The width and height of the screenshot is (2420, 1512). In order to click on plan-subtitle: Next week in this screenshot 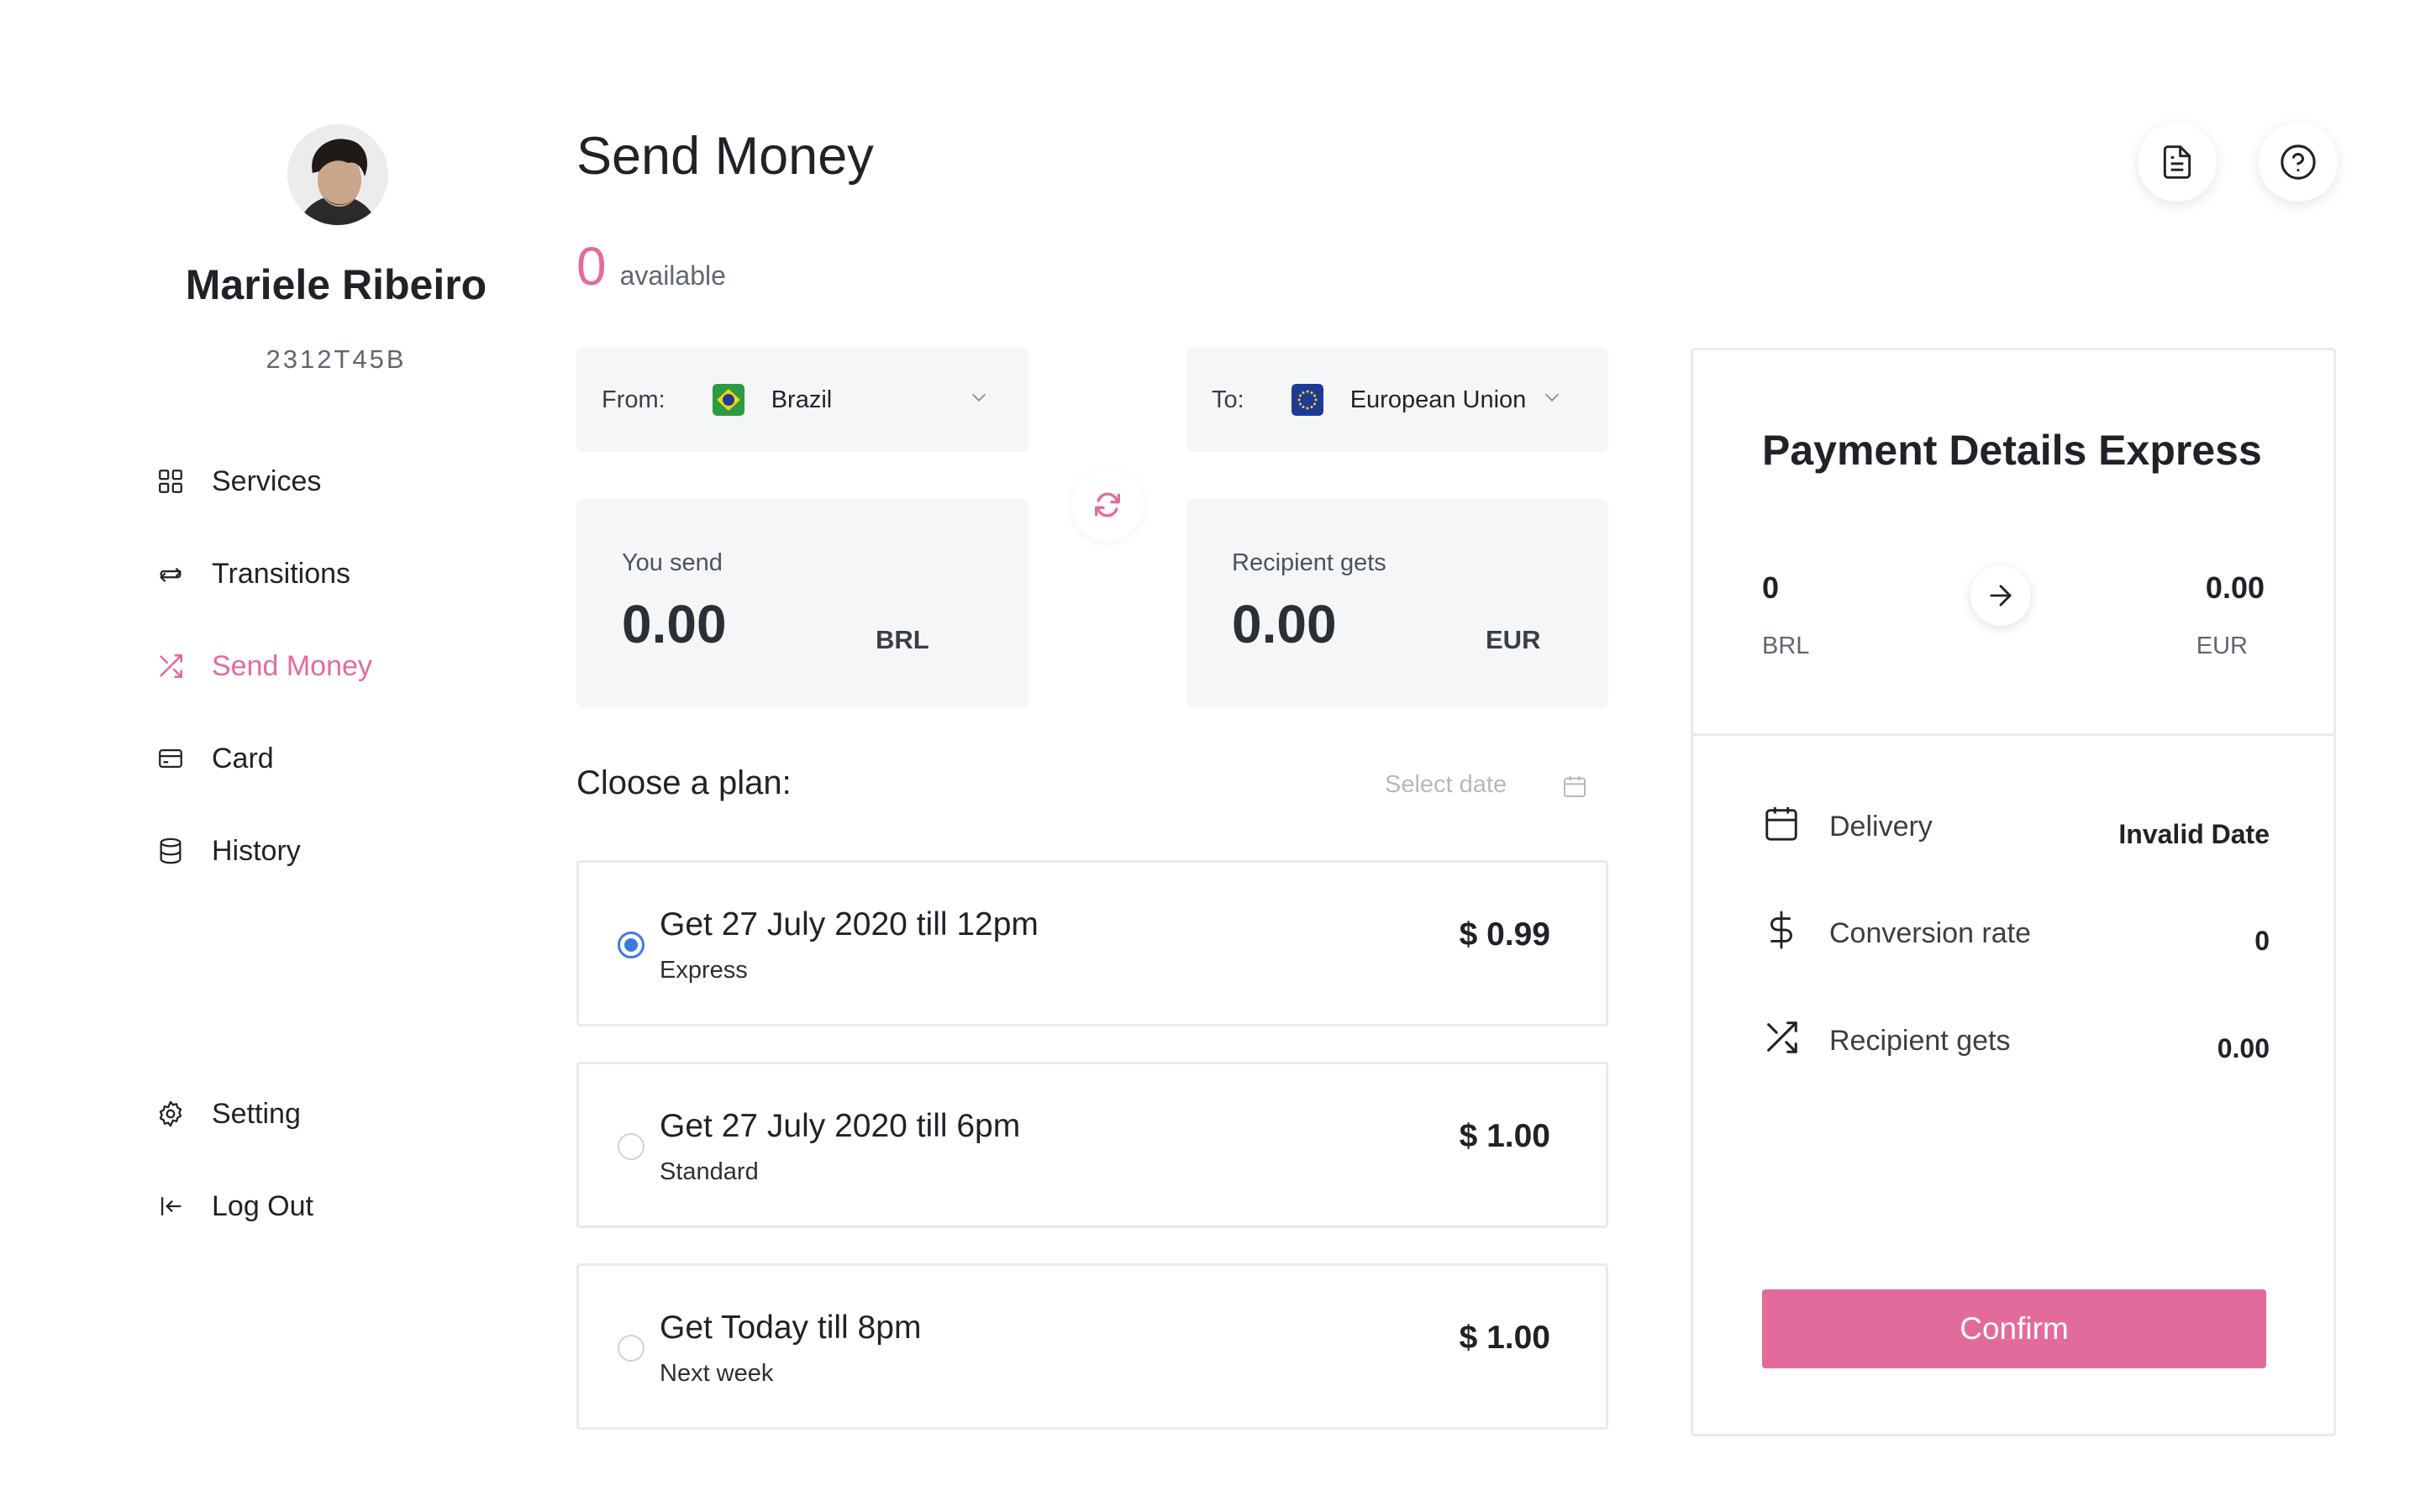, I will do `click(717, 1373)`.